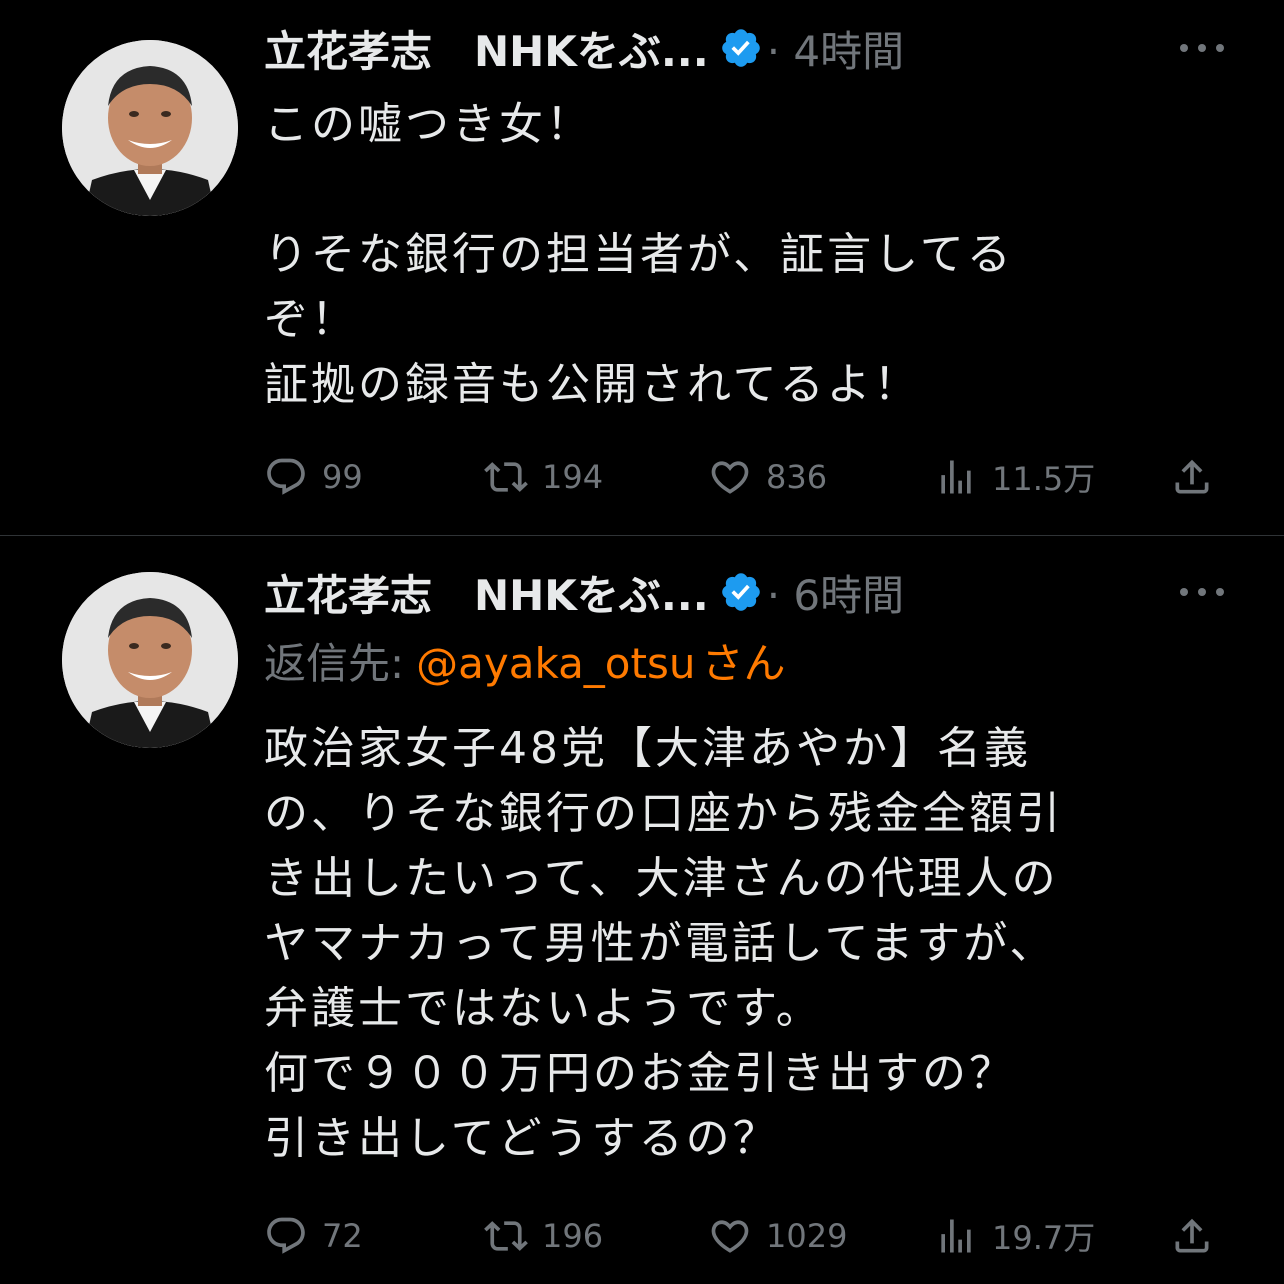 Image resolution: width=1284 pixels, height=1284 pixels. Describe the element at coordinates (835, 48) in the screenshot. I see `tweet-timestamp: · 4時間` at that location.